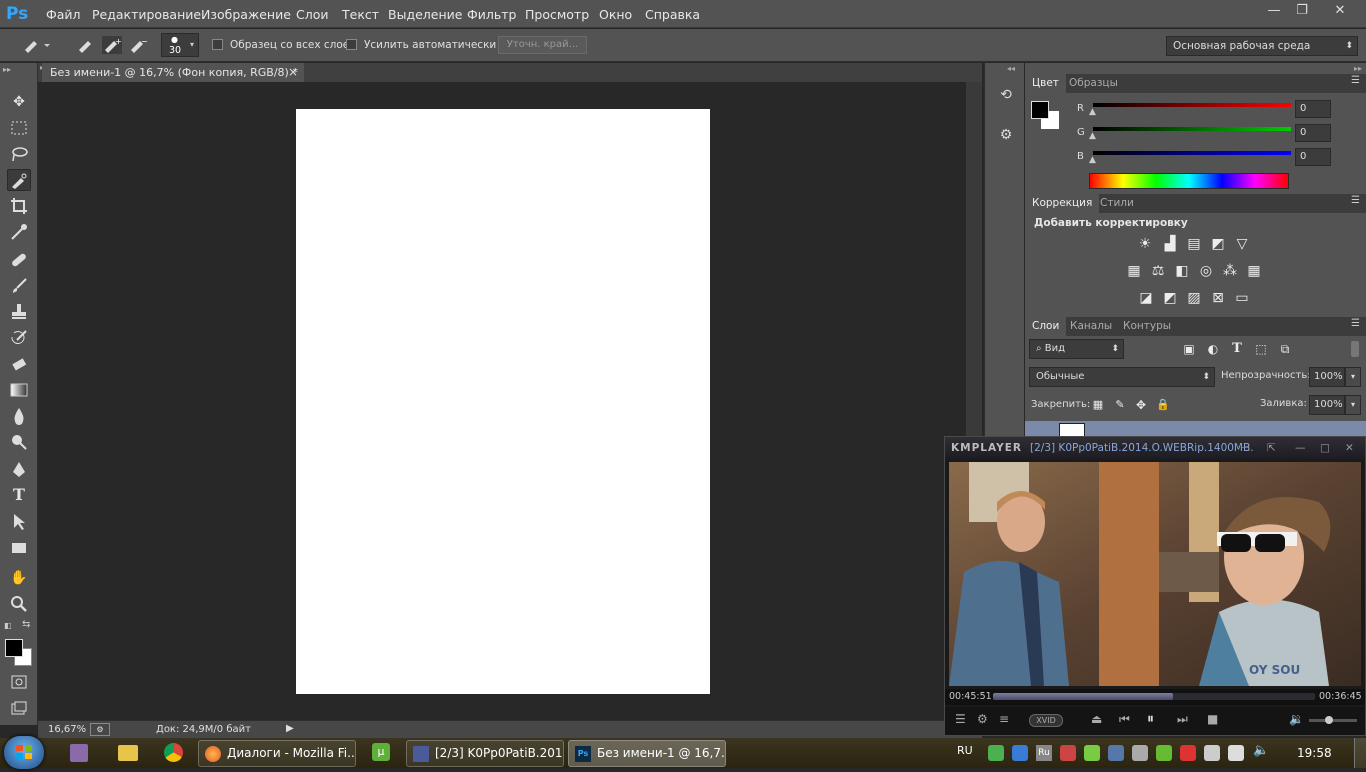 This screenshot has width=1366, height=772. What do you see at coordinates (1164, 753) in the screenshot?
I see `tray-nvidia-icon` at bounding box center [1164, 753].